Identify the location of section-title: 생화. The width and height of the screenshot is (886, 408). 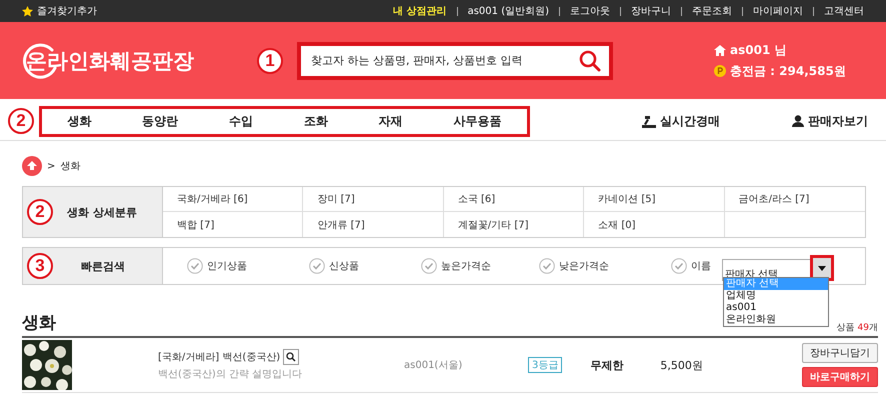
(39, 323).